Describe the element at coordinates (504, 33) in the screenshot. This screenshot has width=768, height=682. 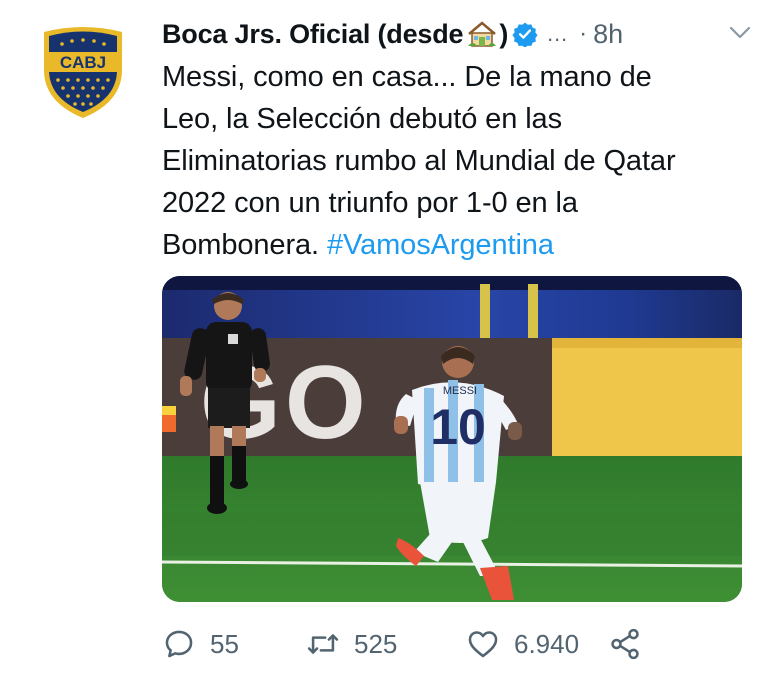
I see `author-name-suffix: )` at that location.